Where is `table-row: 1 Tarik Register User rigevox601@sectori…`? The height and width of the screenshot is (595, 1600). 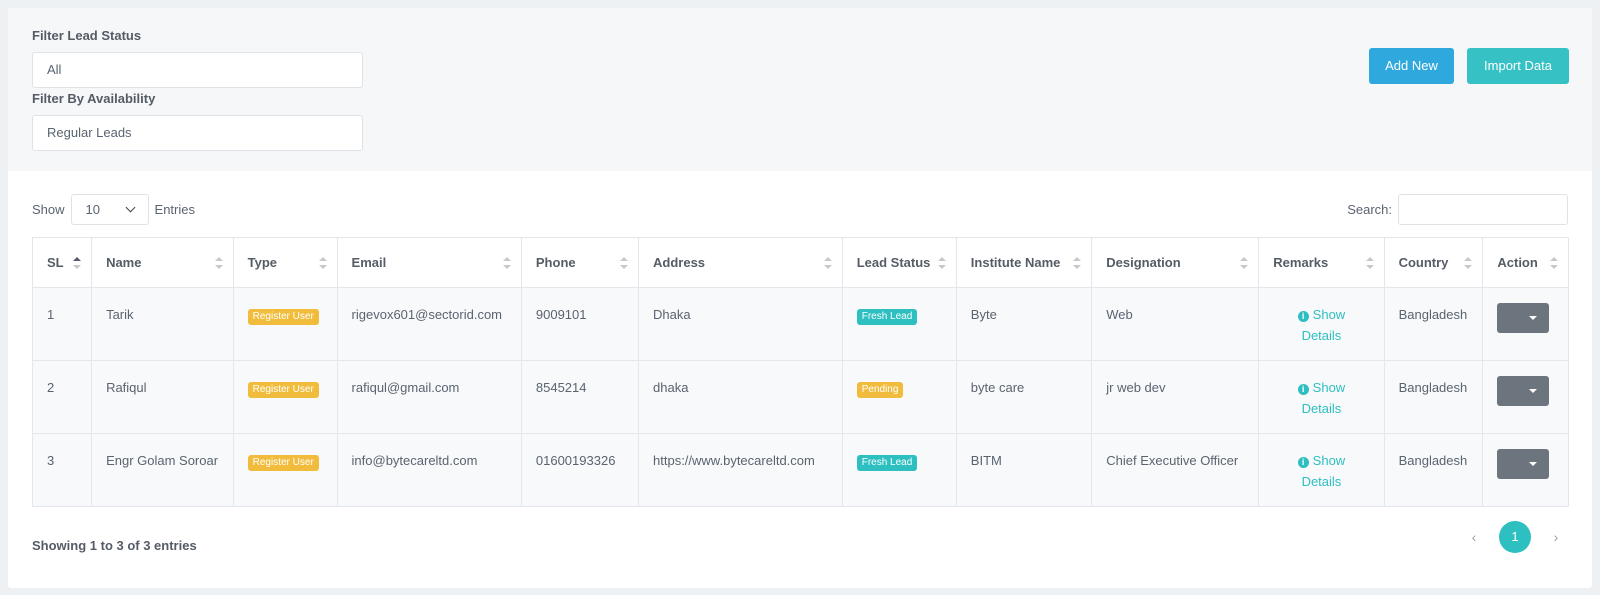
table-row: 1 Tarik Register User rigevox601@sectori… is located at coordinates (800, 324).